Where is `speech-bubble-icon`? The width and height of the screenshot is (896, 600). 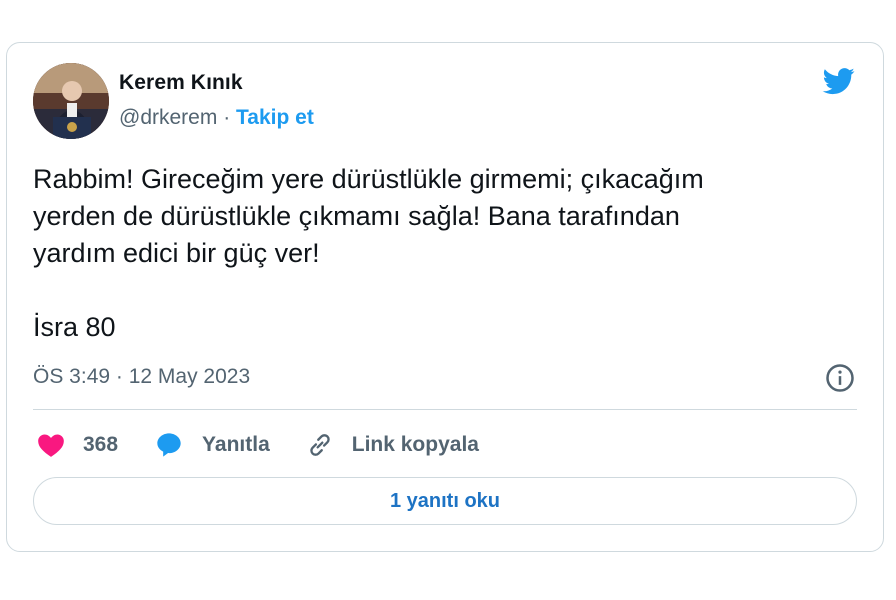 speech-bubble-icon is located at coordinates (169, 445).